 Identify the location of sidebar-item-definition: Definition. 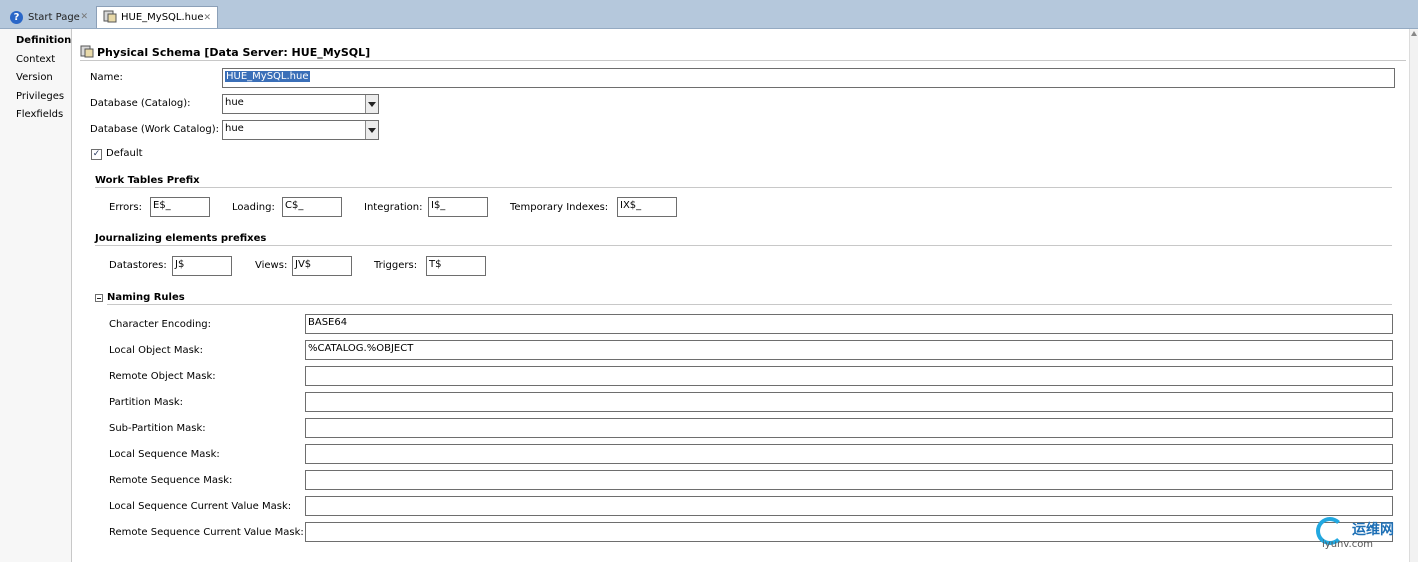
(43, 40).